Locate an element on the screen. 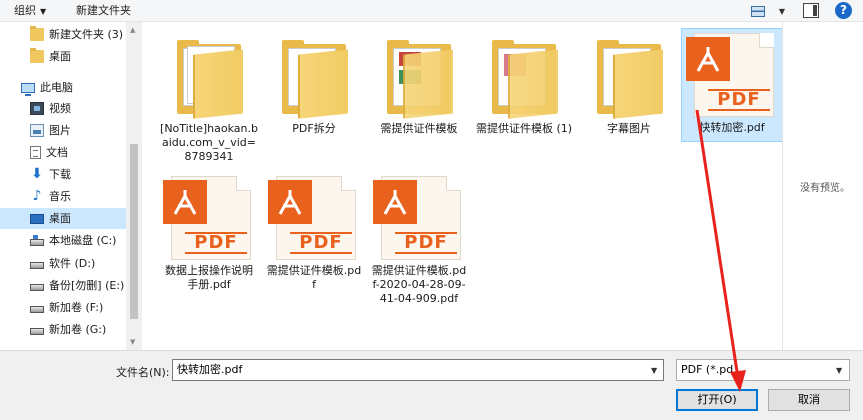  sidebar-scrollbar: ▲ ▼ is located at coordinates (134, 186).